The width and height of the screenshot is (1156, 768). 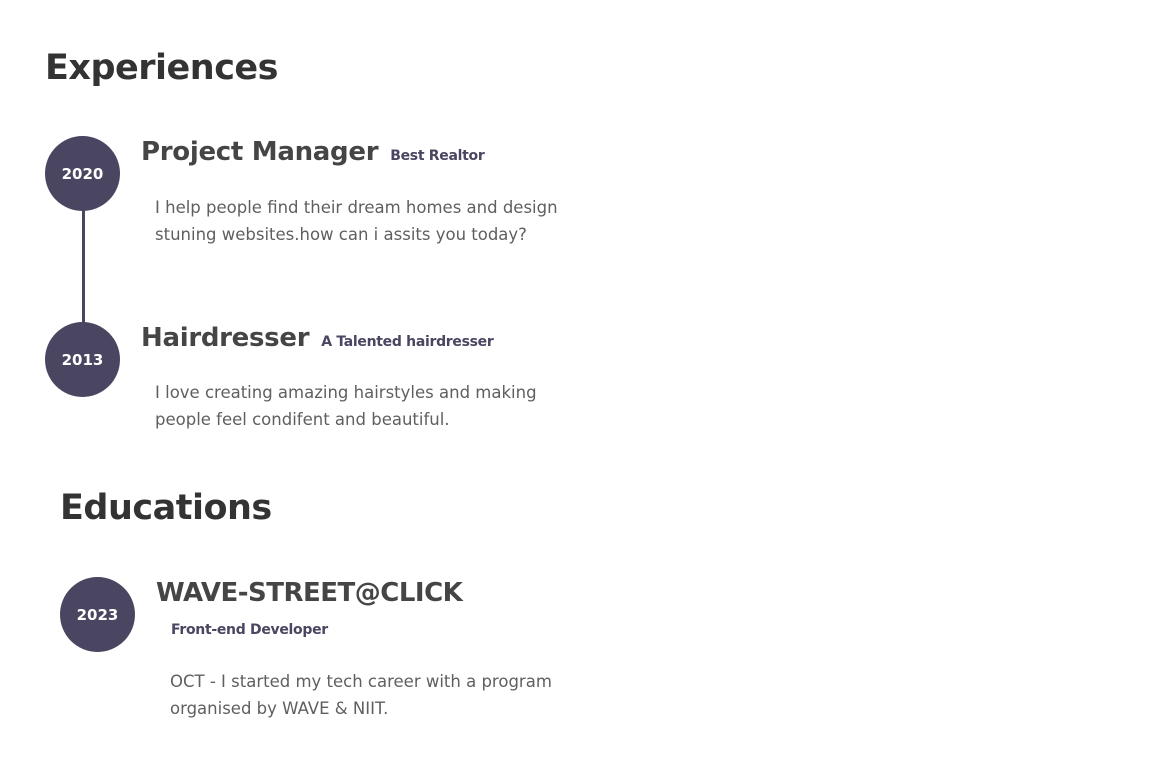 What do you see at coordinates (437, 156) in the screenshot?
I see `experience-subtitle: Best Realtor` at bounding box center [437, 156].